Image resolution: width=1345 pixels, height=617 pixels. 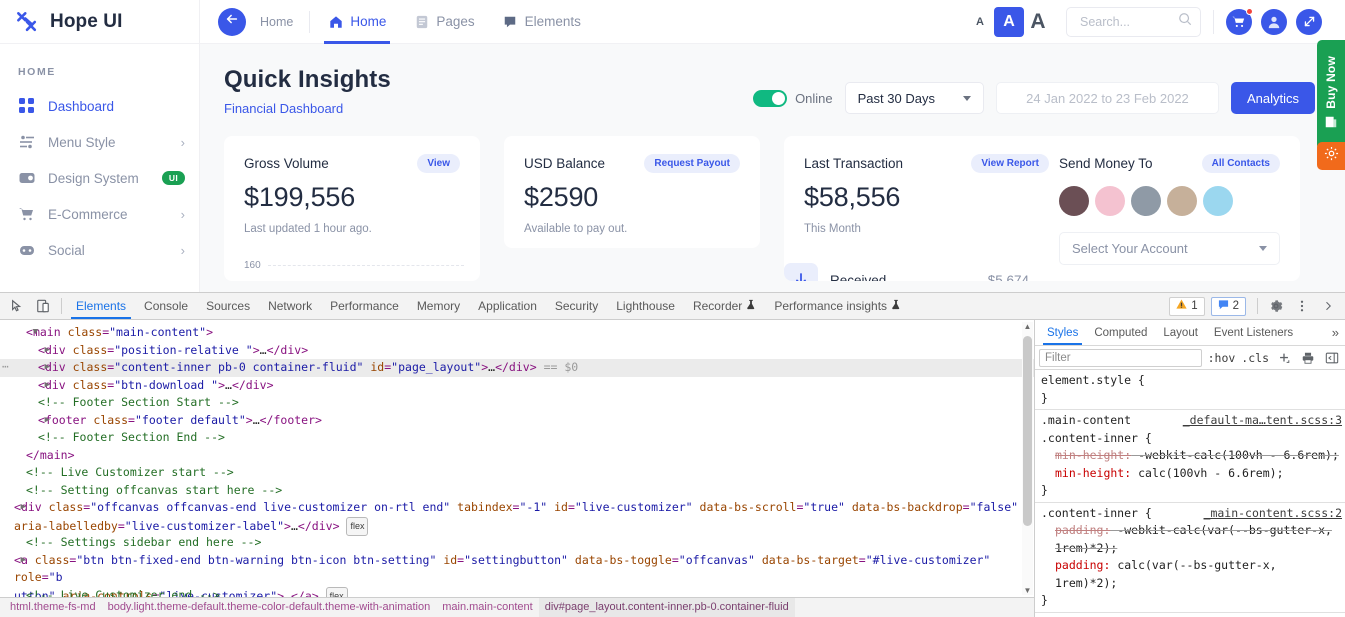 I want to click on style-source-link: _main-content.scss:2, so click(x=1273, y=514).